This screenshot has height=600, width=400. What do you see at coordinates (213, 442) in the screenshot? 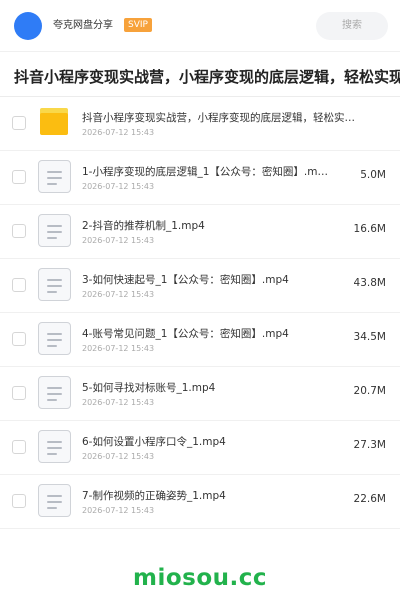
I see `file-name: 6-如何设置小程序口令_1.mp4` at bounding box center [213, 442].